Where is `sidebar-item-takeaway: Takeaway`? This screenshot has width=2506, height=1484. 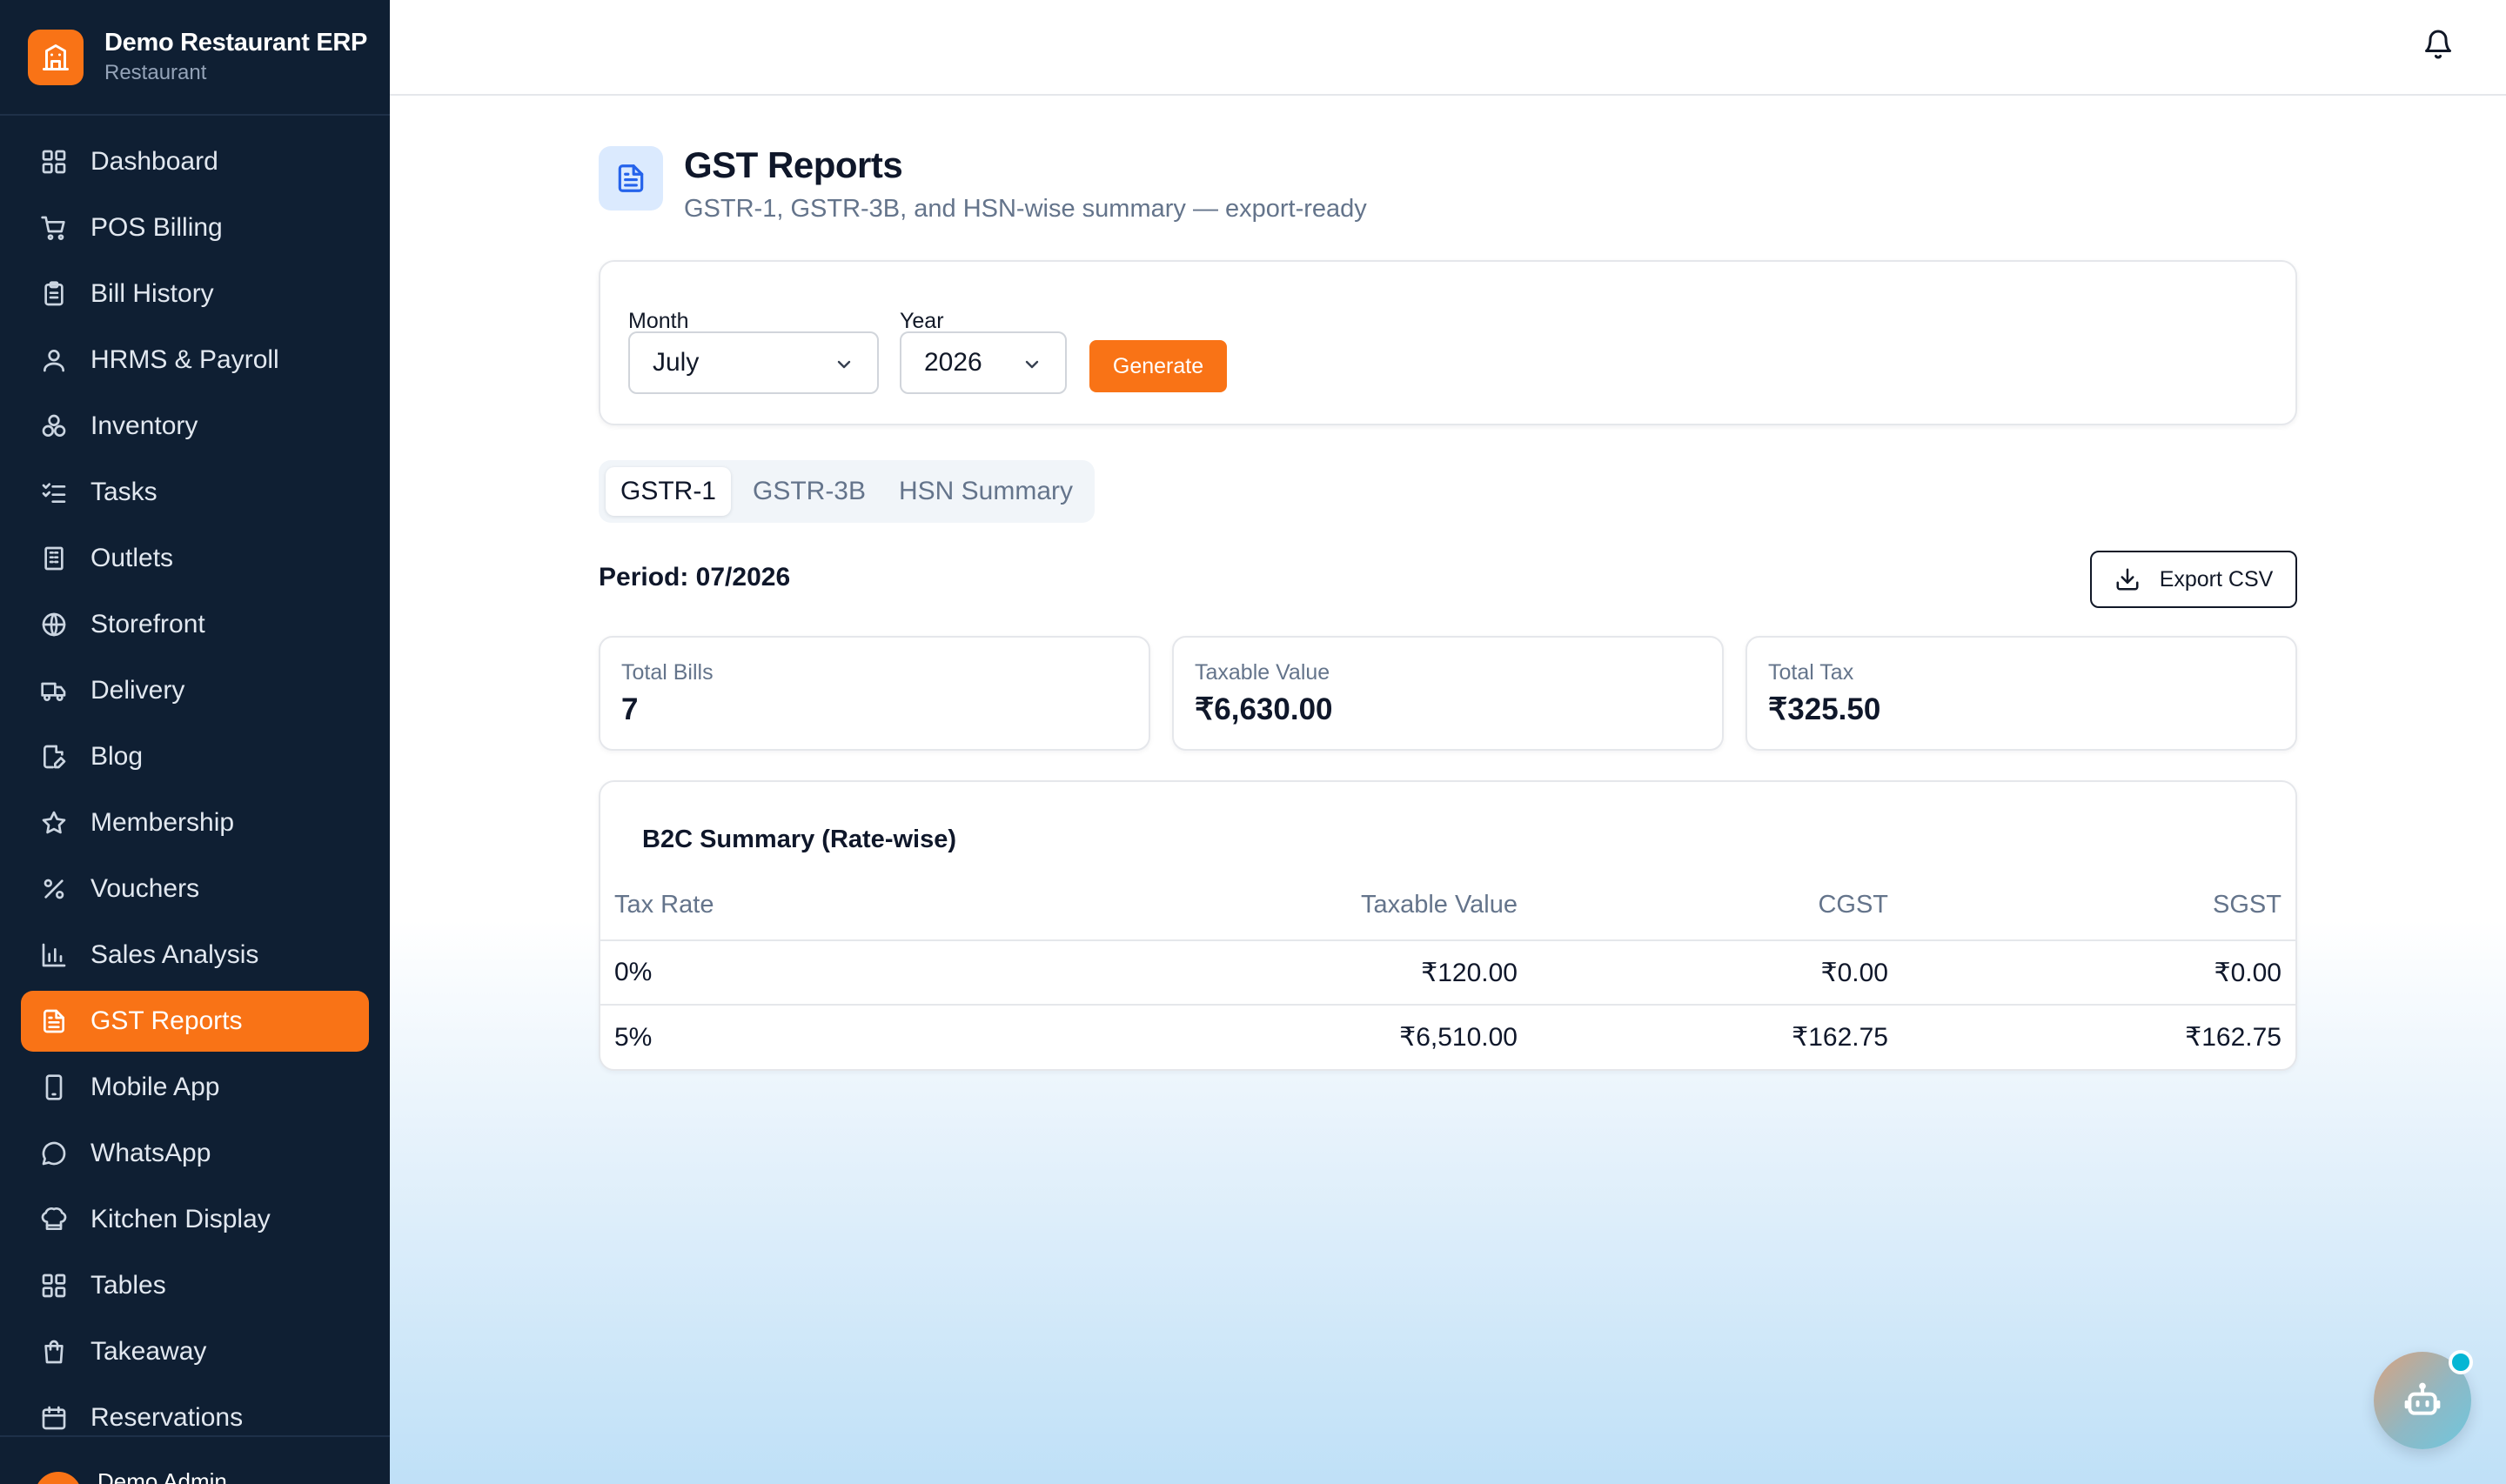 sidebar-item-takeaway: Takeaway is located at coordinates (195, 1351).